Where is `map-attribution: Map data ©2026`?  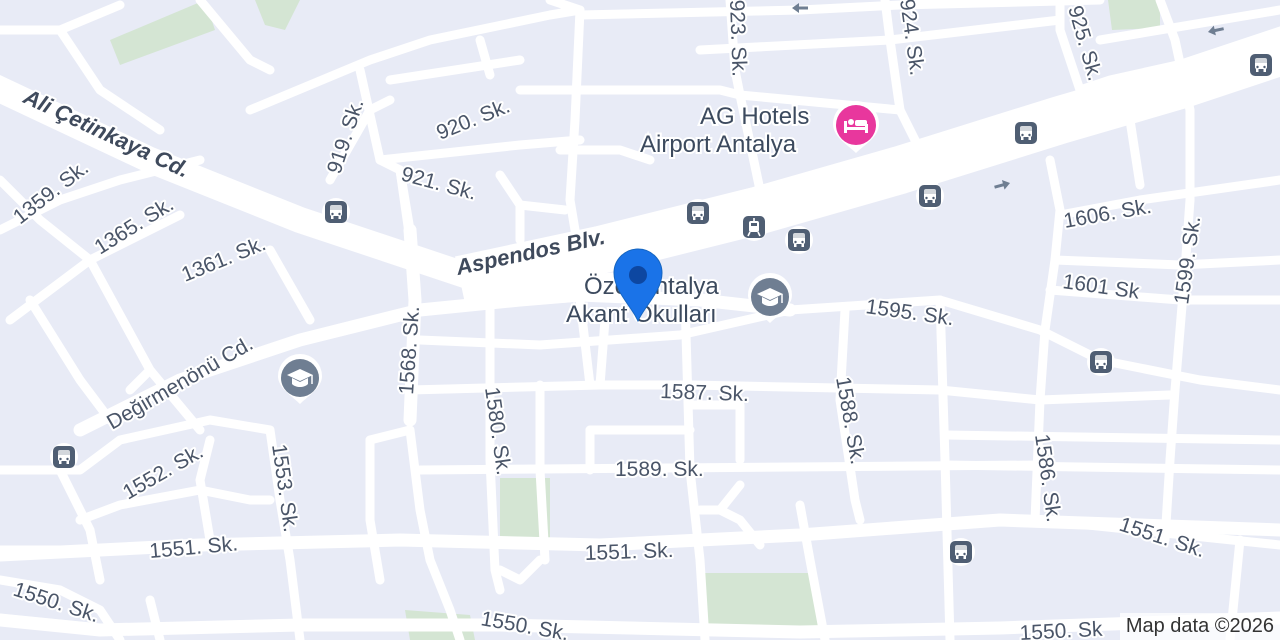
map-attribution: Map data ©2026 is located at coordinates (1199, 626).